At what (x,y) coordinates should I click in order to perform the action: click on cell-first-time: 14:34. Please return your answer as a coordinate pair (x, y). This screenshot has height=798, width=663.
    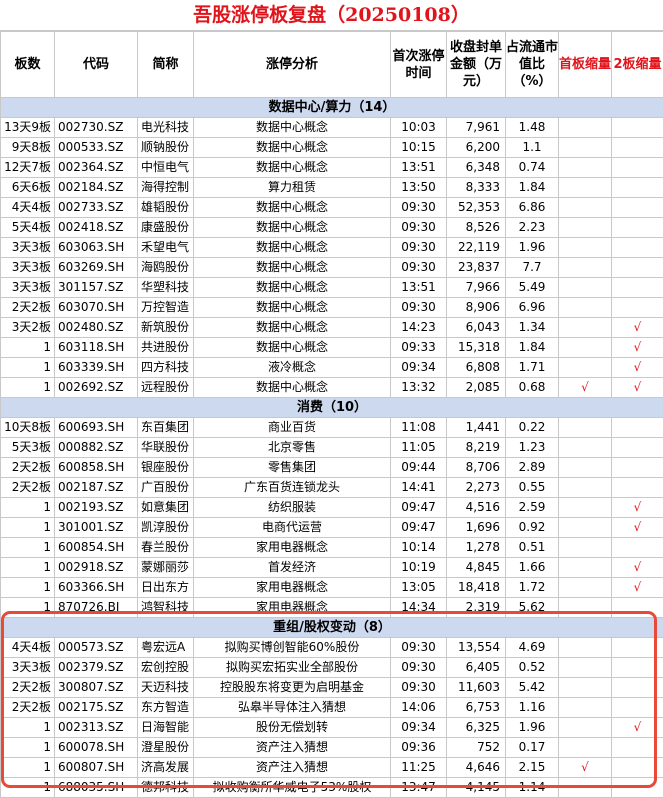
    Looking at the image, I should click on (419, 608).